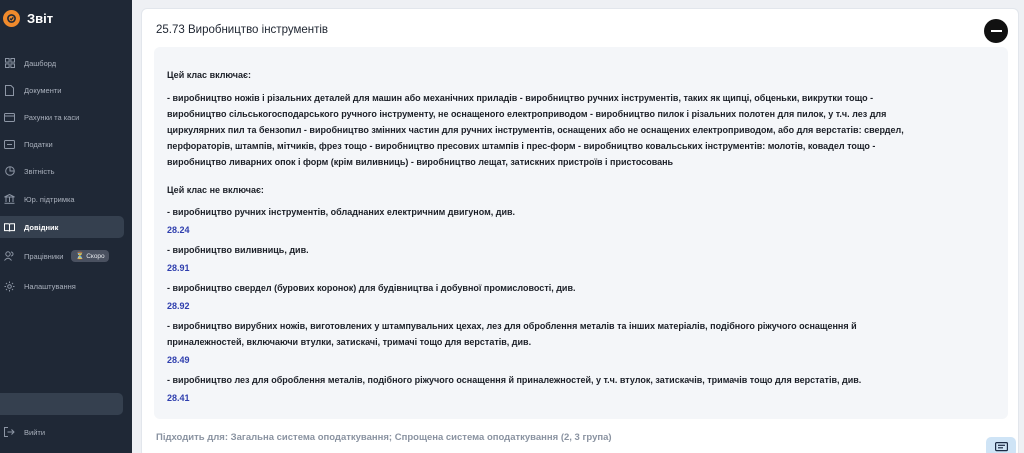 This screenshot has height=453, width=1024. Describe the element at coordinates (40, 18) in the screenshot. I see `app-name: Звіт` at that location.